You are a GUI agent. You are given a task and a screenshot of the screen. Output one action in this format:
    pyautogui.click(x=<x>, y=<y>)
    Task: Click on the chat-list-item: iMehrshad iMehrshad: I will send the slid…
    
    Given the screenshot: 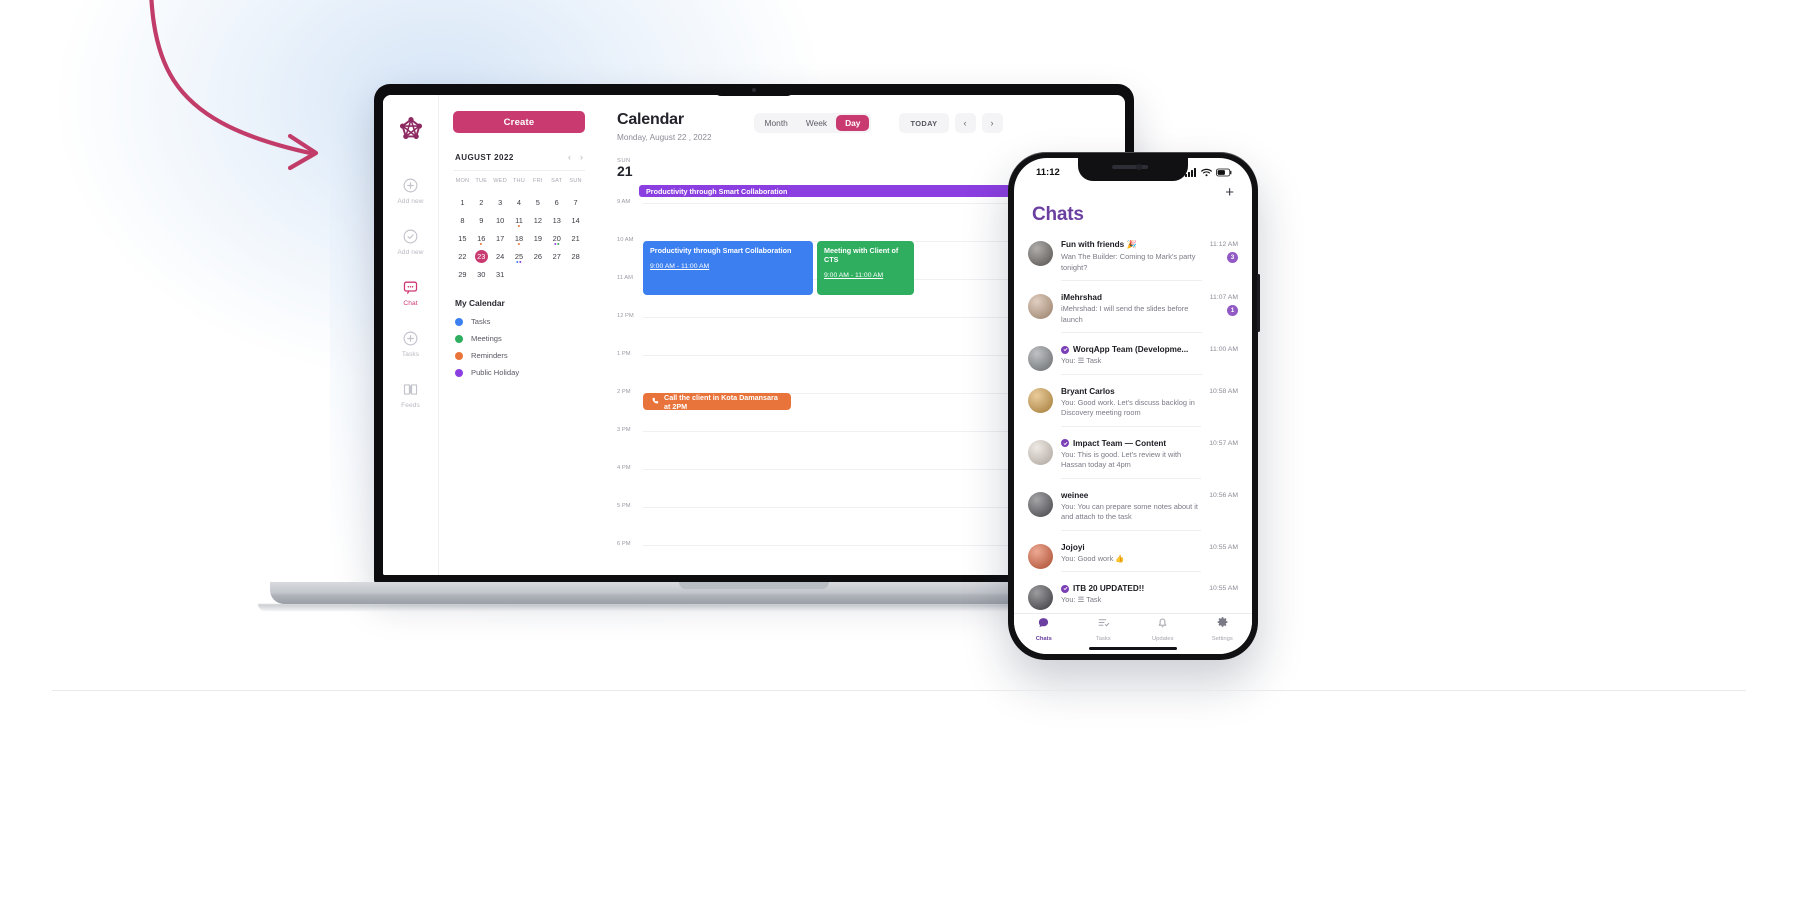 What is the action you would take?
    pyautogui.click(x=1133, y=313)
    